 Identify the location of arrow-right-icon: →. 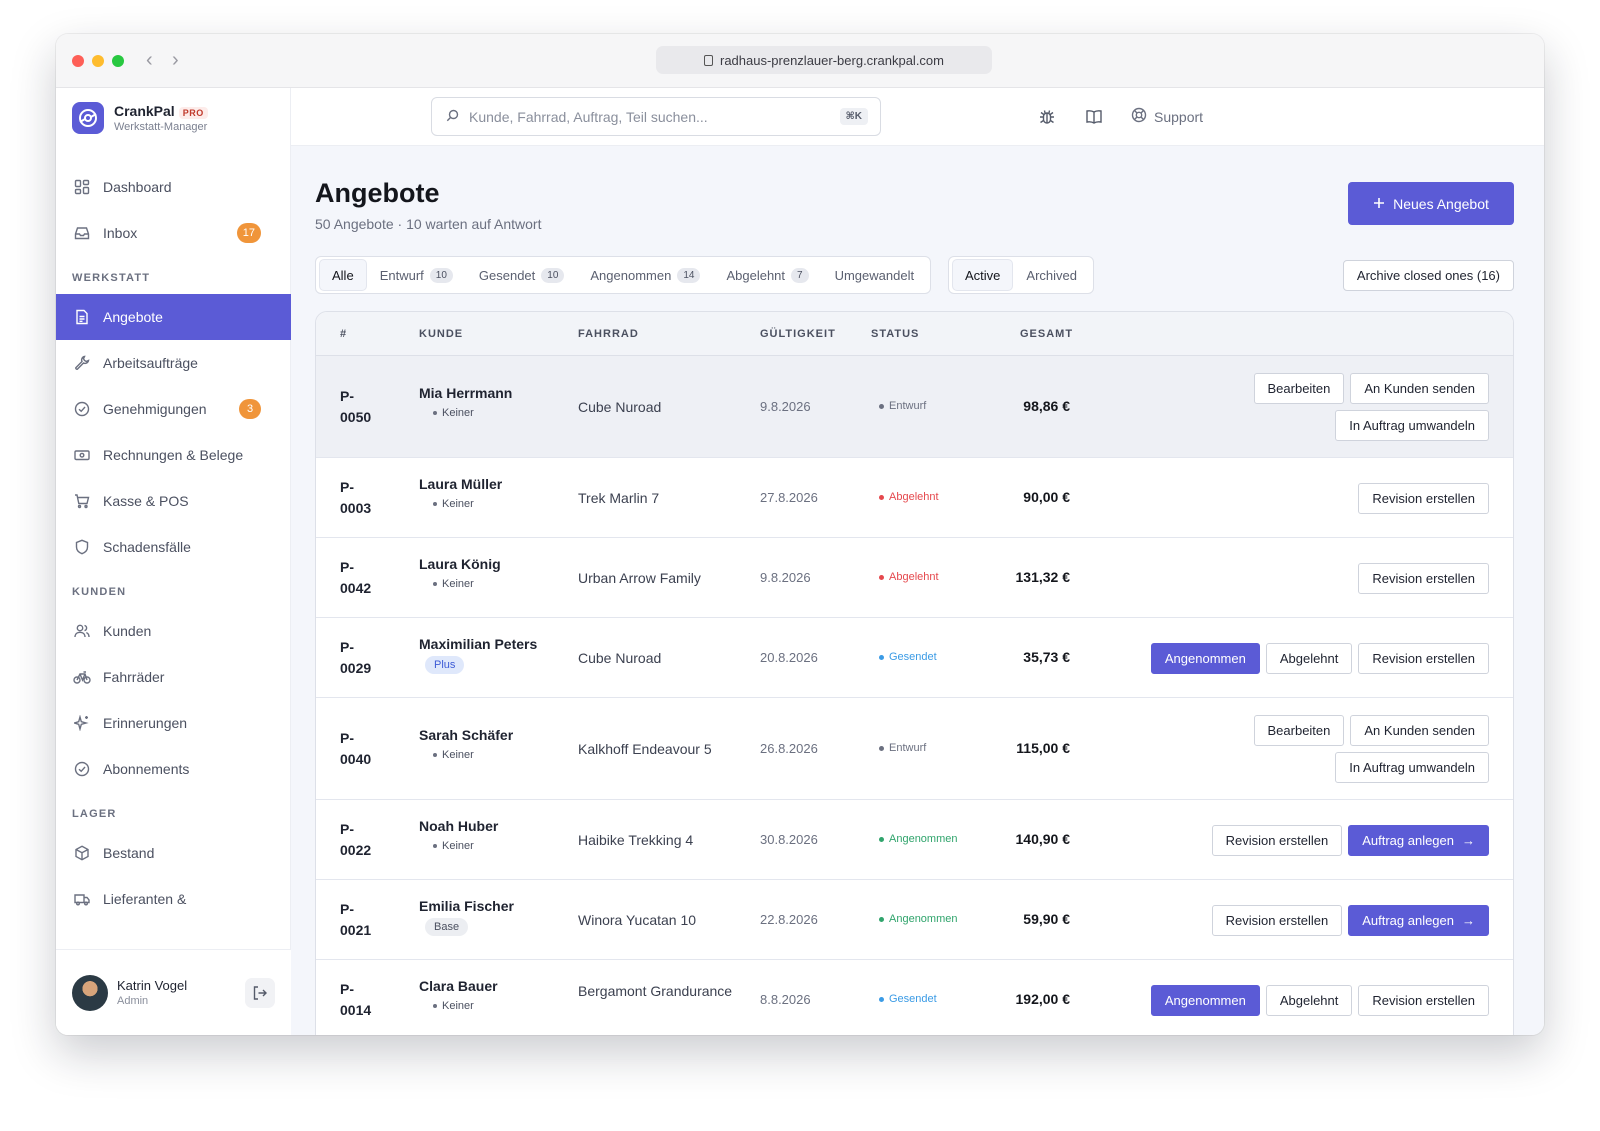
(1468, 840).